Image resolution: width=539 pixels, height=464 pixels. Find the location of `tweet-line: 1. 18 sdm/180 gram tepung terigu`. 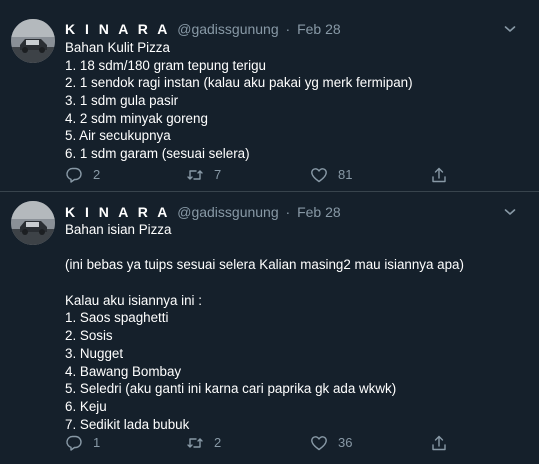

tweet-line: 1. 18 sdm/180 gram tepung terigu is located at coordinates (165, 65).